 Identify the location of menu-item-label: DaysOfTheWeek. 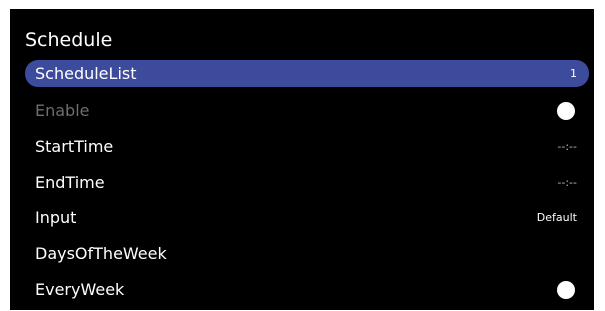
(101, 253).